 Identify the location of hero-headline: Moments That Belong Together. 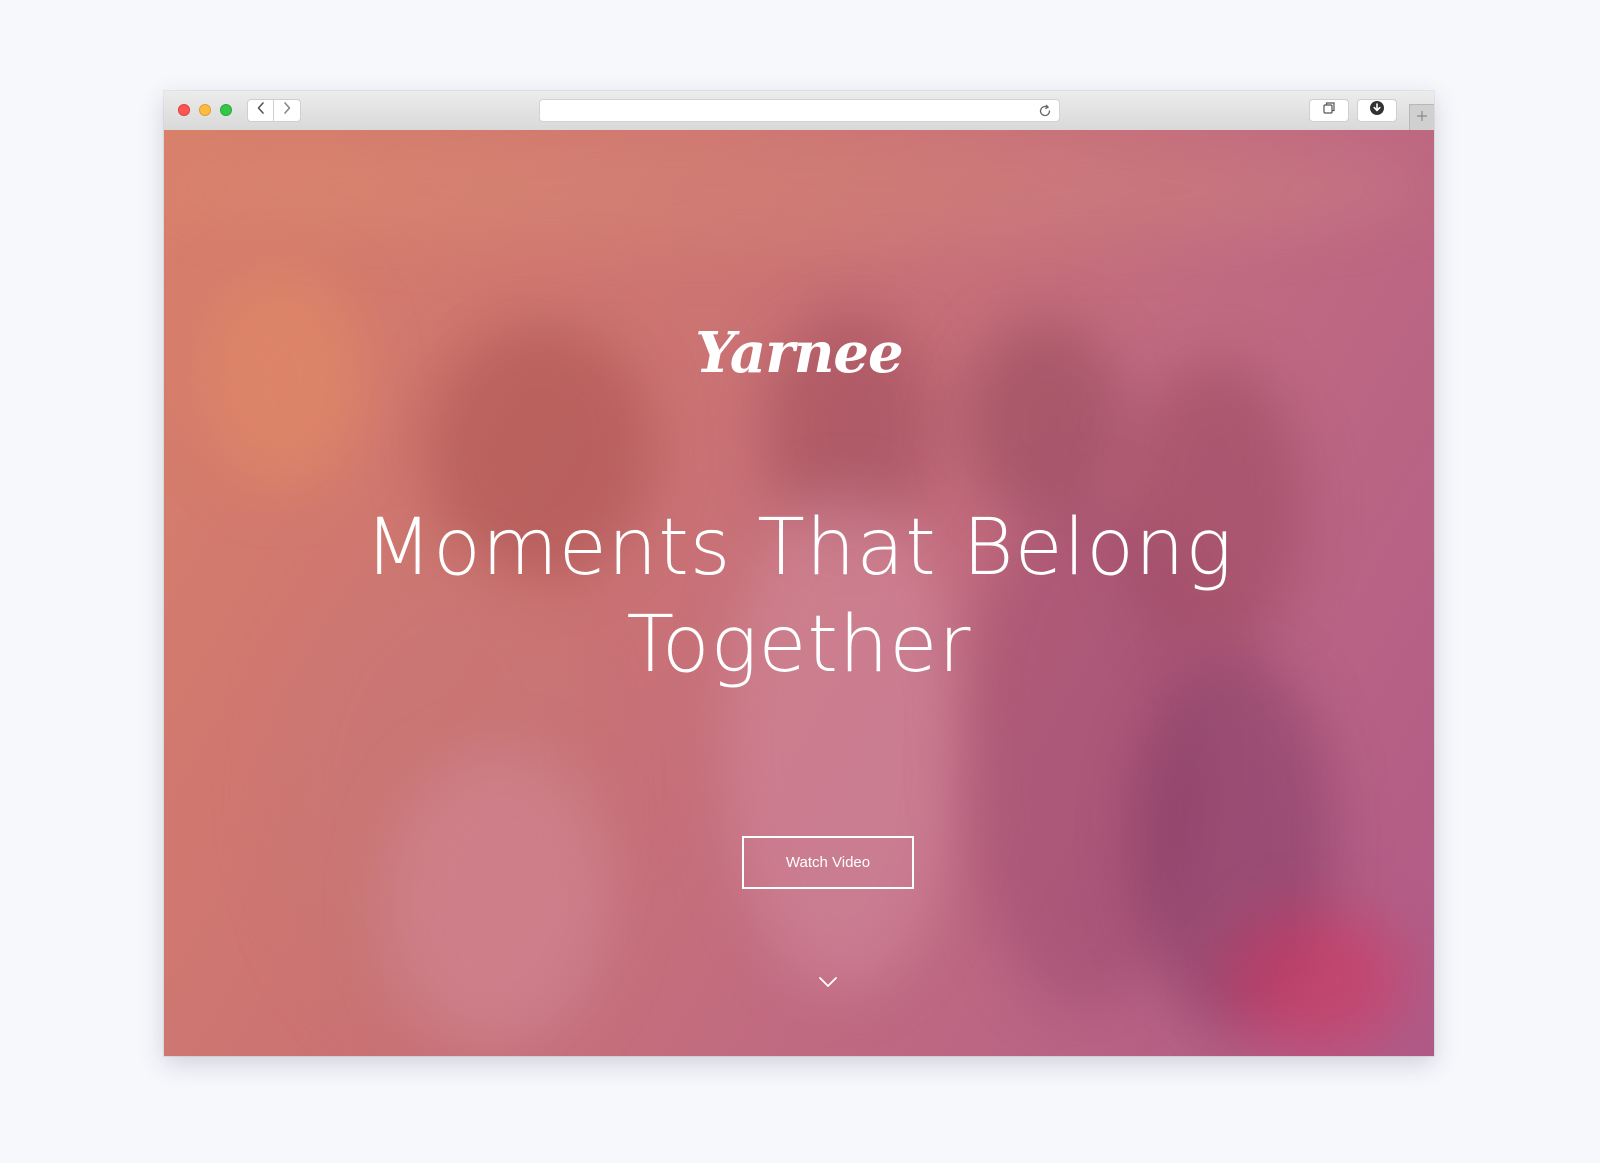
(799, 597).